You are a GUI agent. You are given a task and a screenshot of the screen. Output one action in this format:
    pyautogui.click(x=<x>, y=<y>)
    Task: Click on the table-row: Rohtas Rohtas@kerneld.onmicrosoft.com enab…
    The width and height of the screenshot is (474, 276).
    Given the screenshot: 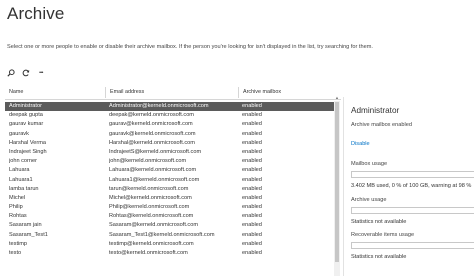 What is the action you would take?
    pyautogui.click(x=169, y=216)
    